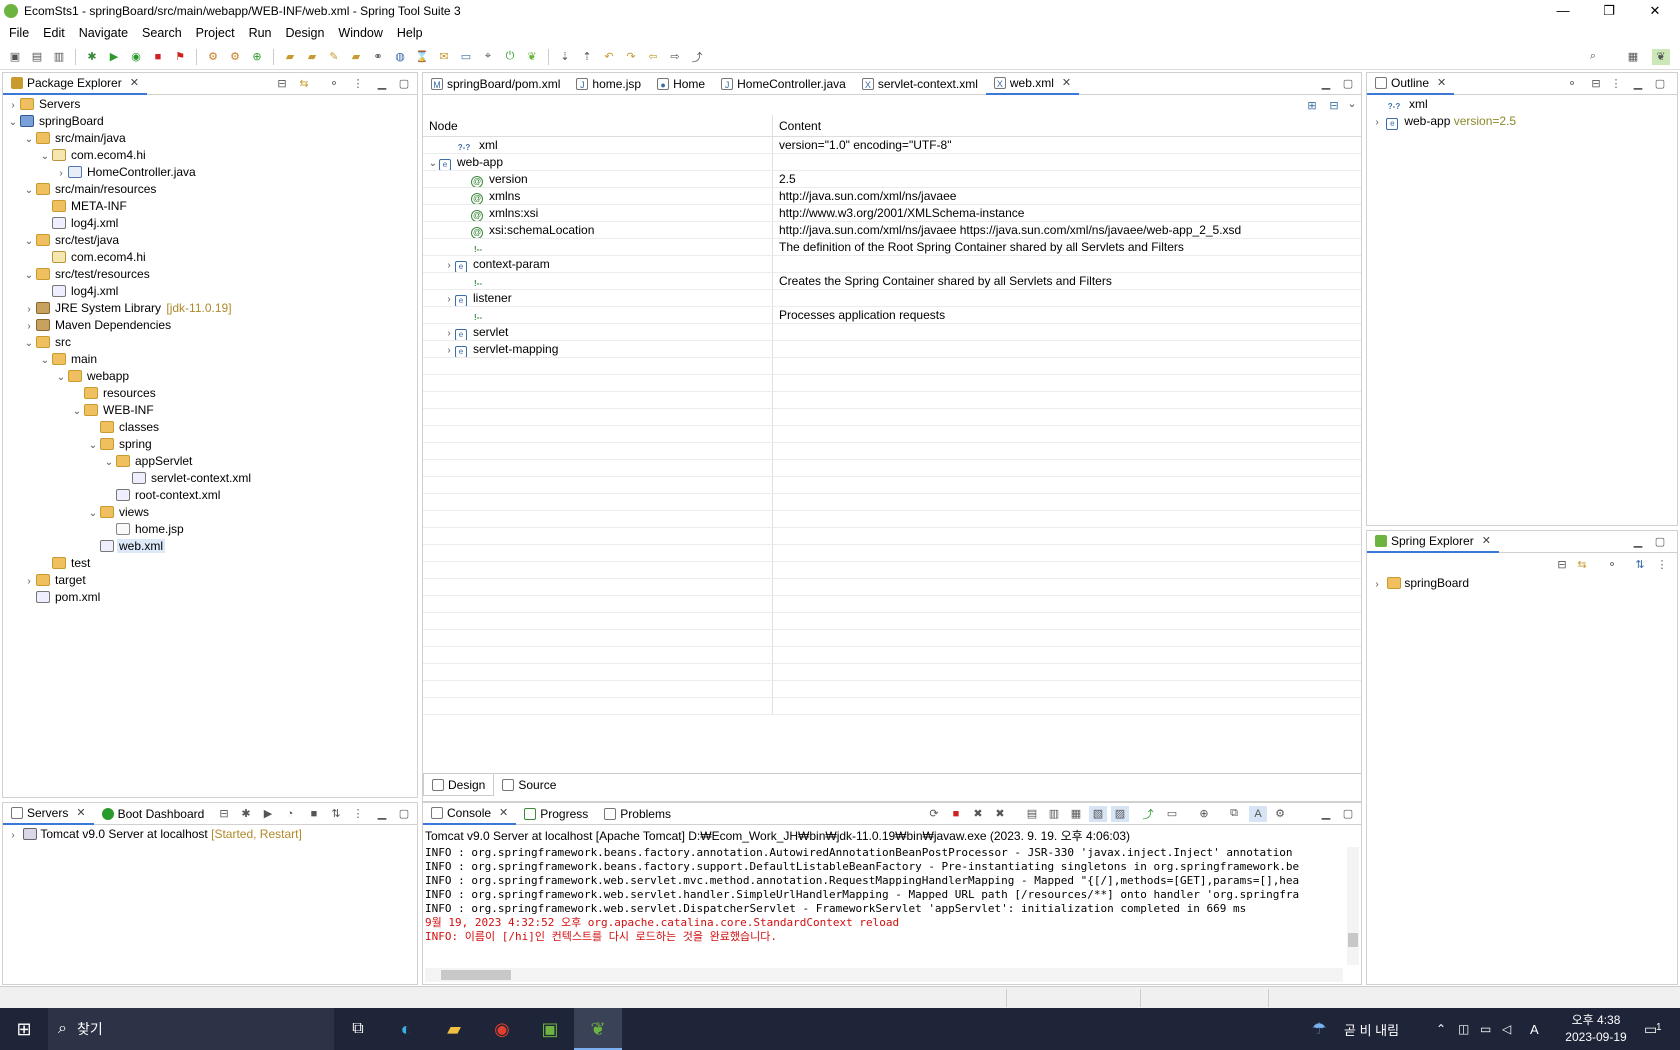  Describe the element at coordinates (210, 206) in the screenshot. I see `tree-item: META-INF` at that location.